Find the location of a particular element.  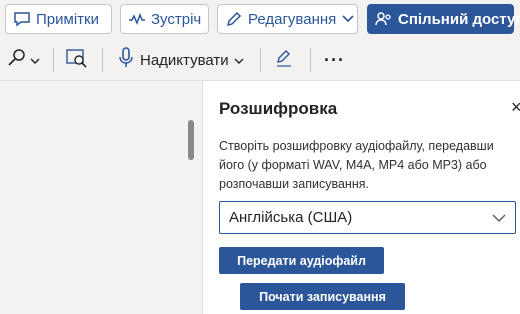

language-dropdown: Англійська (США) is located at coordinates (367, 217).